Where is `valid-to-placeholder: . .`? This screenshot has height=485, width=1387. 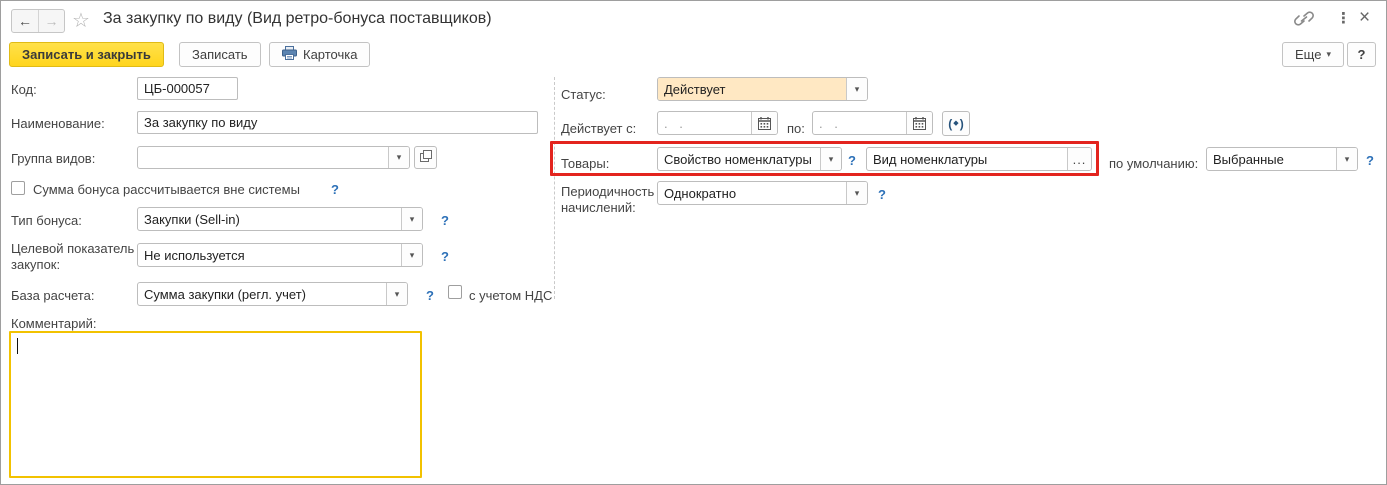
valid-to-placeholder: . . is located at coordinates (830, 123).